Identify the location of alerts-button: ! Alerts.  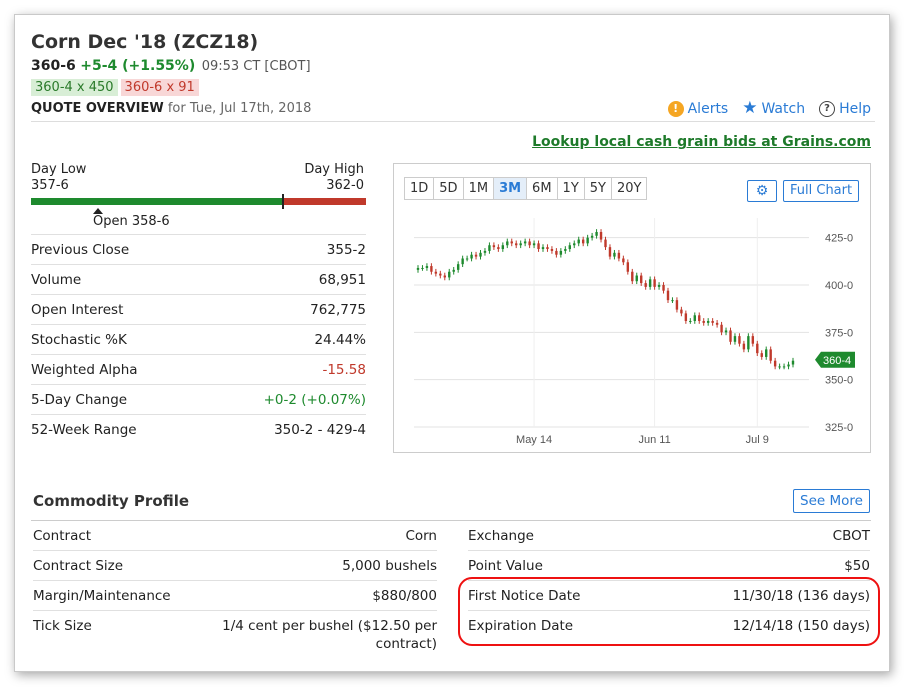
(697, 108).